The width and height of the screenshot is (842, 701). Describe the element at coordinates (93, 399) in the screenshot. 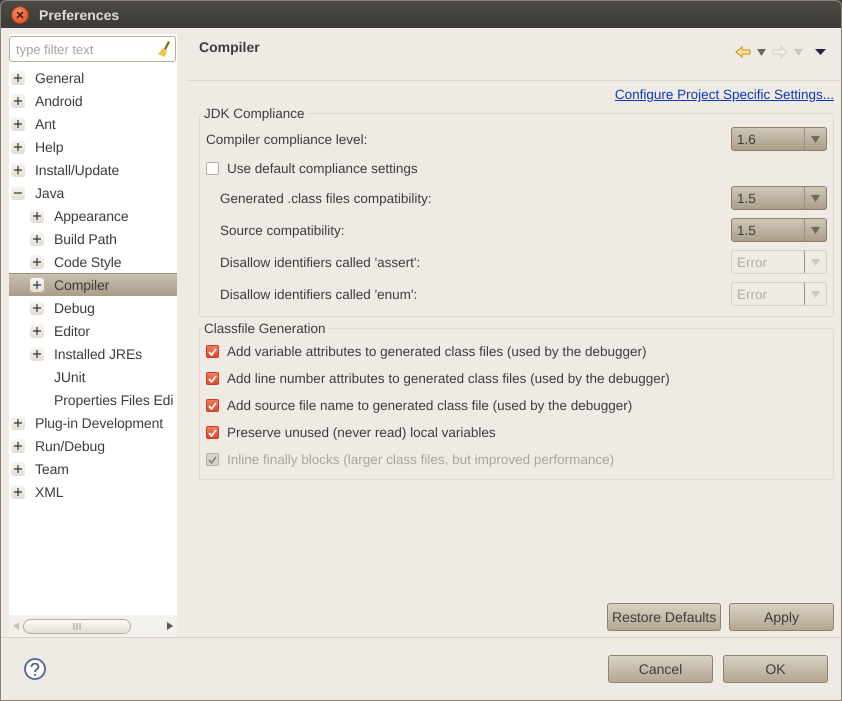

I see `tree-item: Properties Files Edi` at that location.